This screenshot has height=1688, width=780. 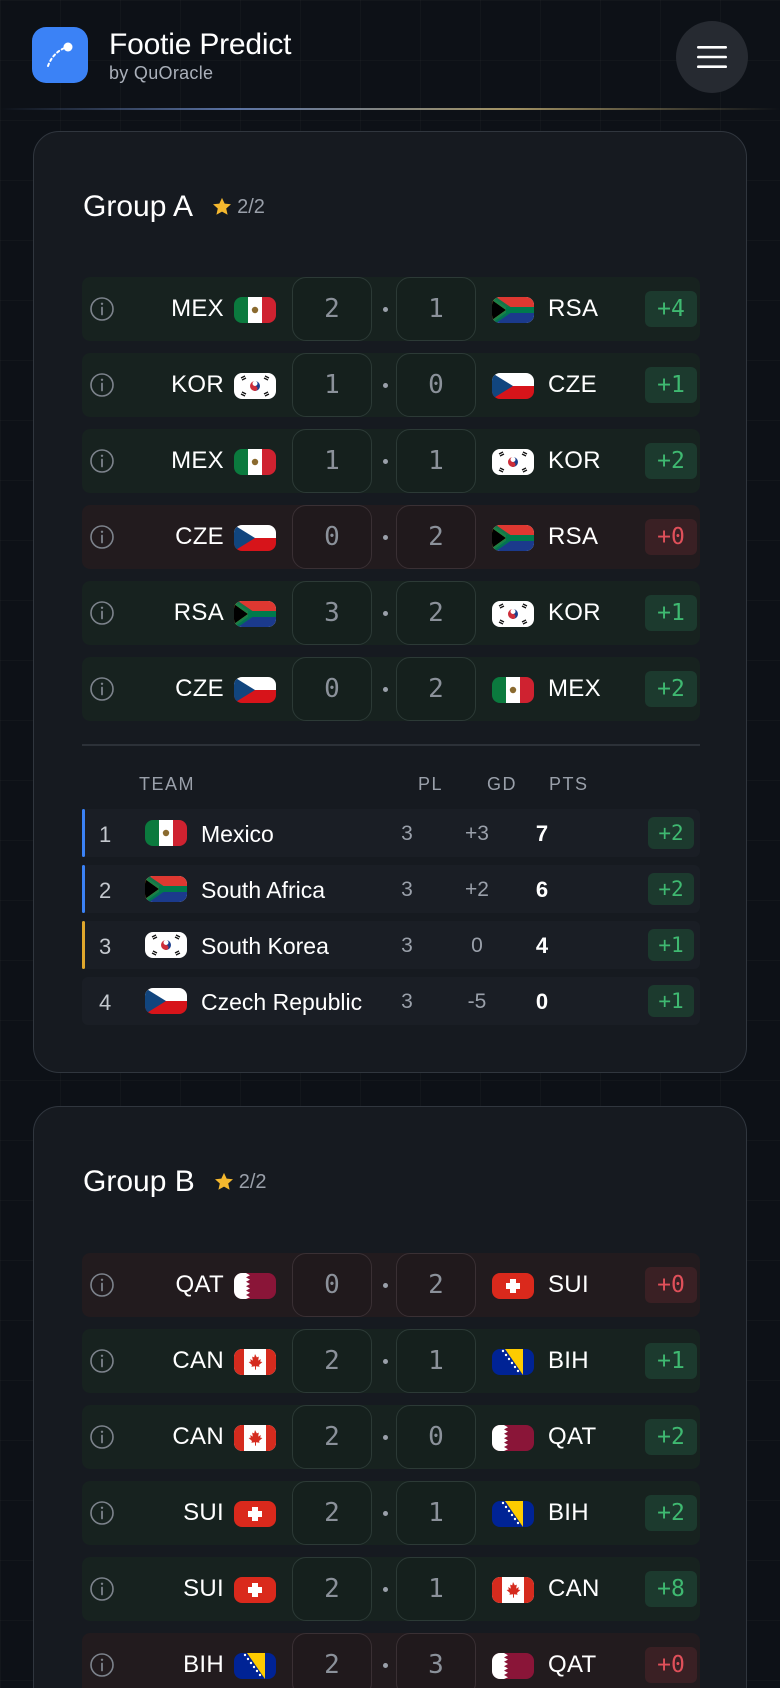 What do you see at coordinates (391, 833) in the screenshot?
I see `standings-row: 1 Mexico 3 +3 7 +2` at bounding box center [391, 833].